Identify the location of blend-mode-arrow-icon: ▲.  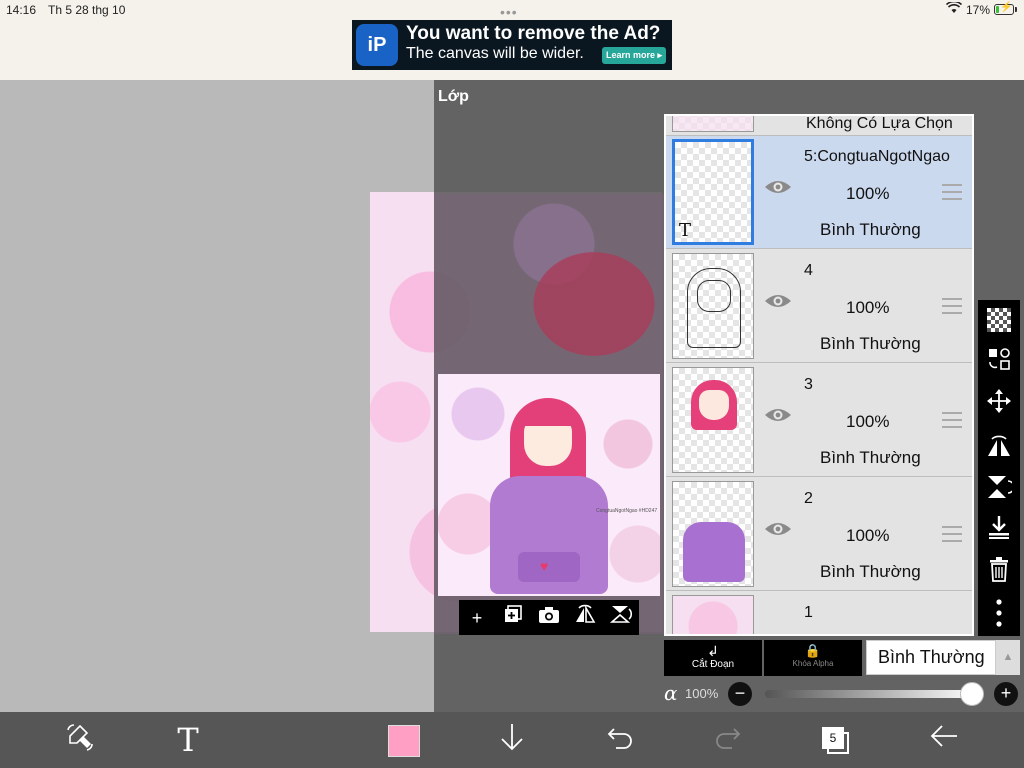
(1008, 657).